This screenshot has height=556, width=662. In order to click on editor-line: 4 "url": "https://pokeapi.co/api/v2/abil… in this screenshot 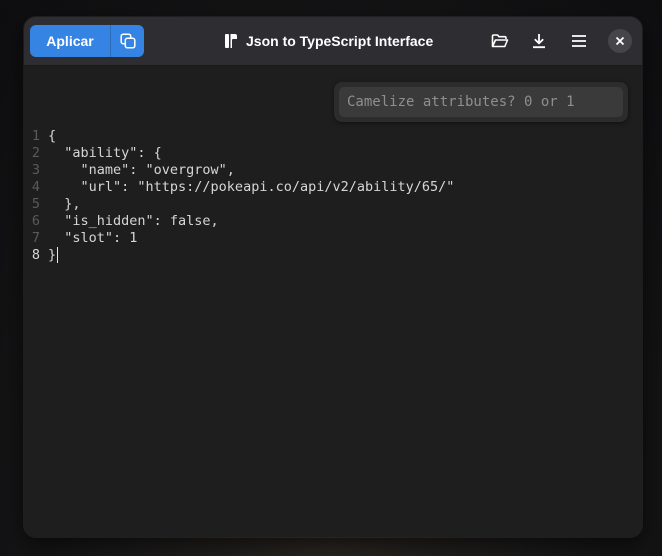, I will do `click(324, 187)`.